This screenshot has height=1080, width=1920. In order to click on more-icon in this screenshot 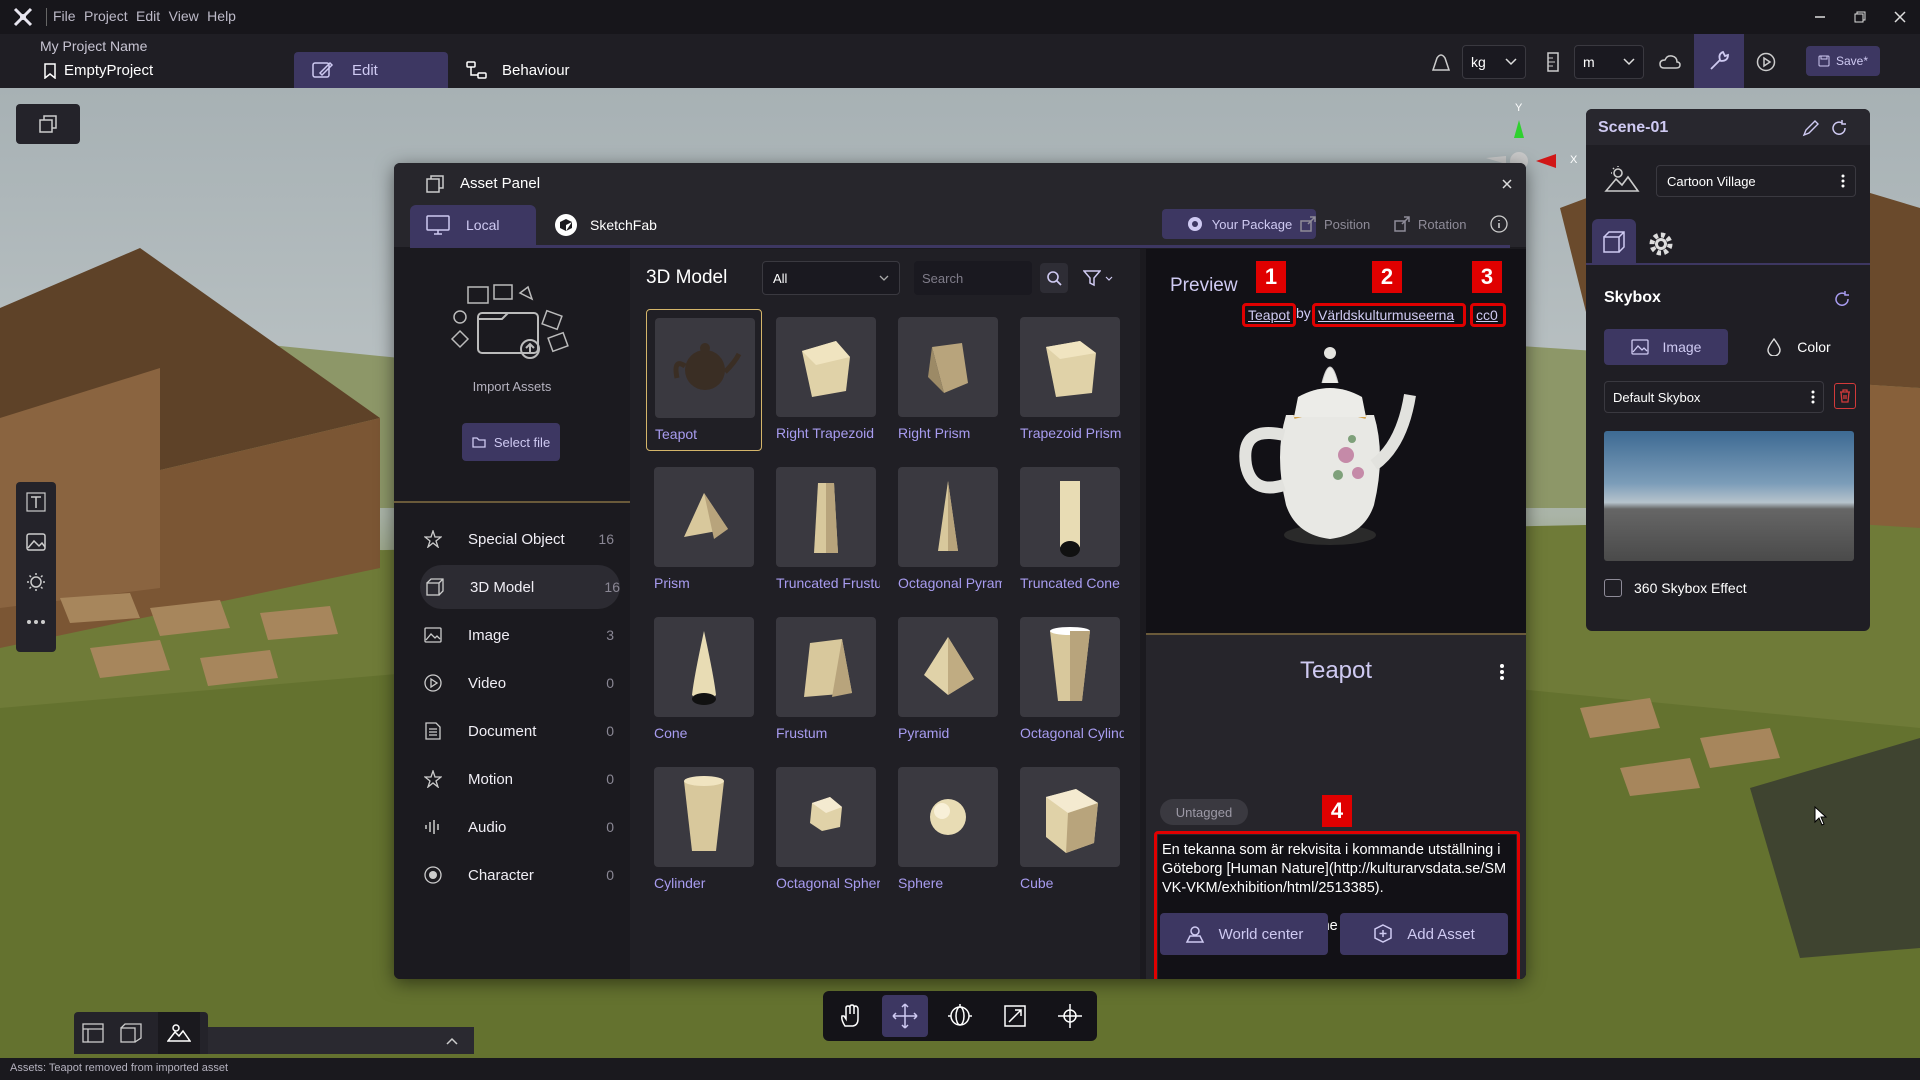, I will do `click(36, 622)`.